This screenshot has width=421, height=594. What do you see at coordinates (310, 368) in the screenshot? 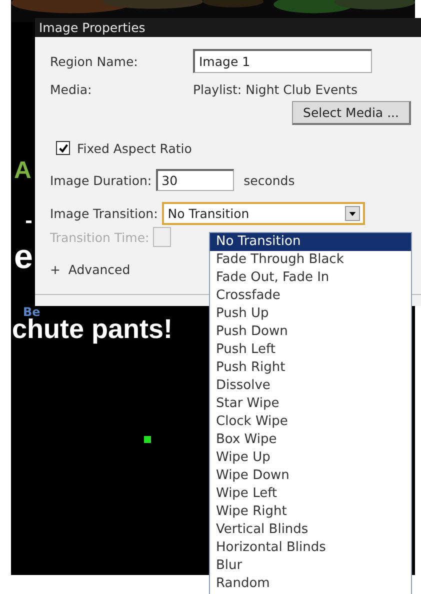
I see `dropdown-option: Push Right` at bounding box center [310, 368].